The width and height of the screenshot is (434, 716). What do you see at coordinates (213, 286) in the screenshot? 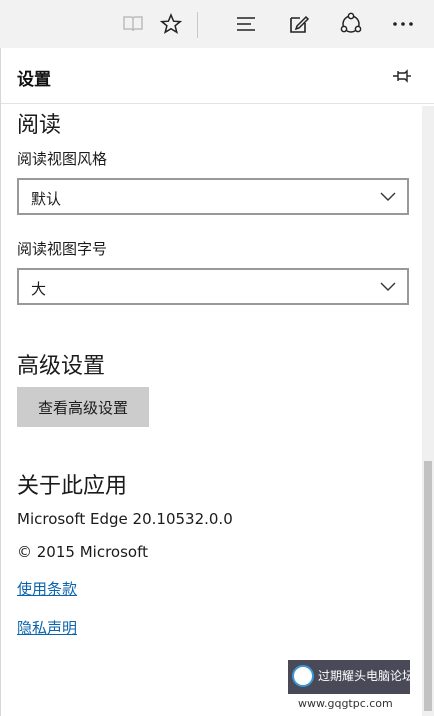
I see `reading-font-size-select: 大` at bounding box center [213, 286].